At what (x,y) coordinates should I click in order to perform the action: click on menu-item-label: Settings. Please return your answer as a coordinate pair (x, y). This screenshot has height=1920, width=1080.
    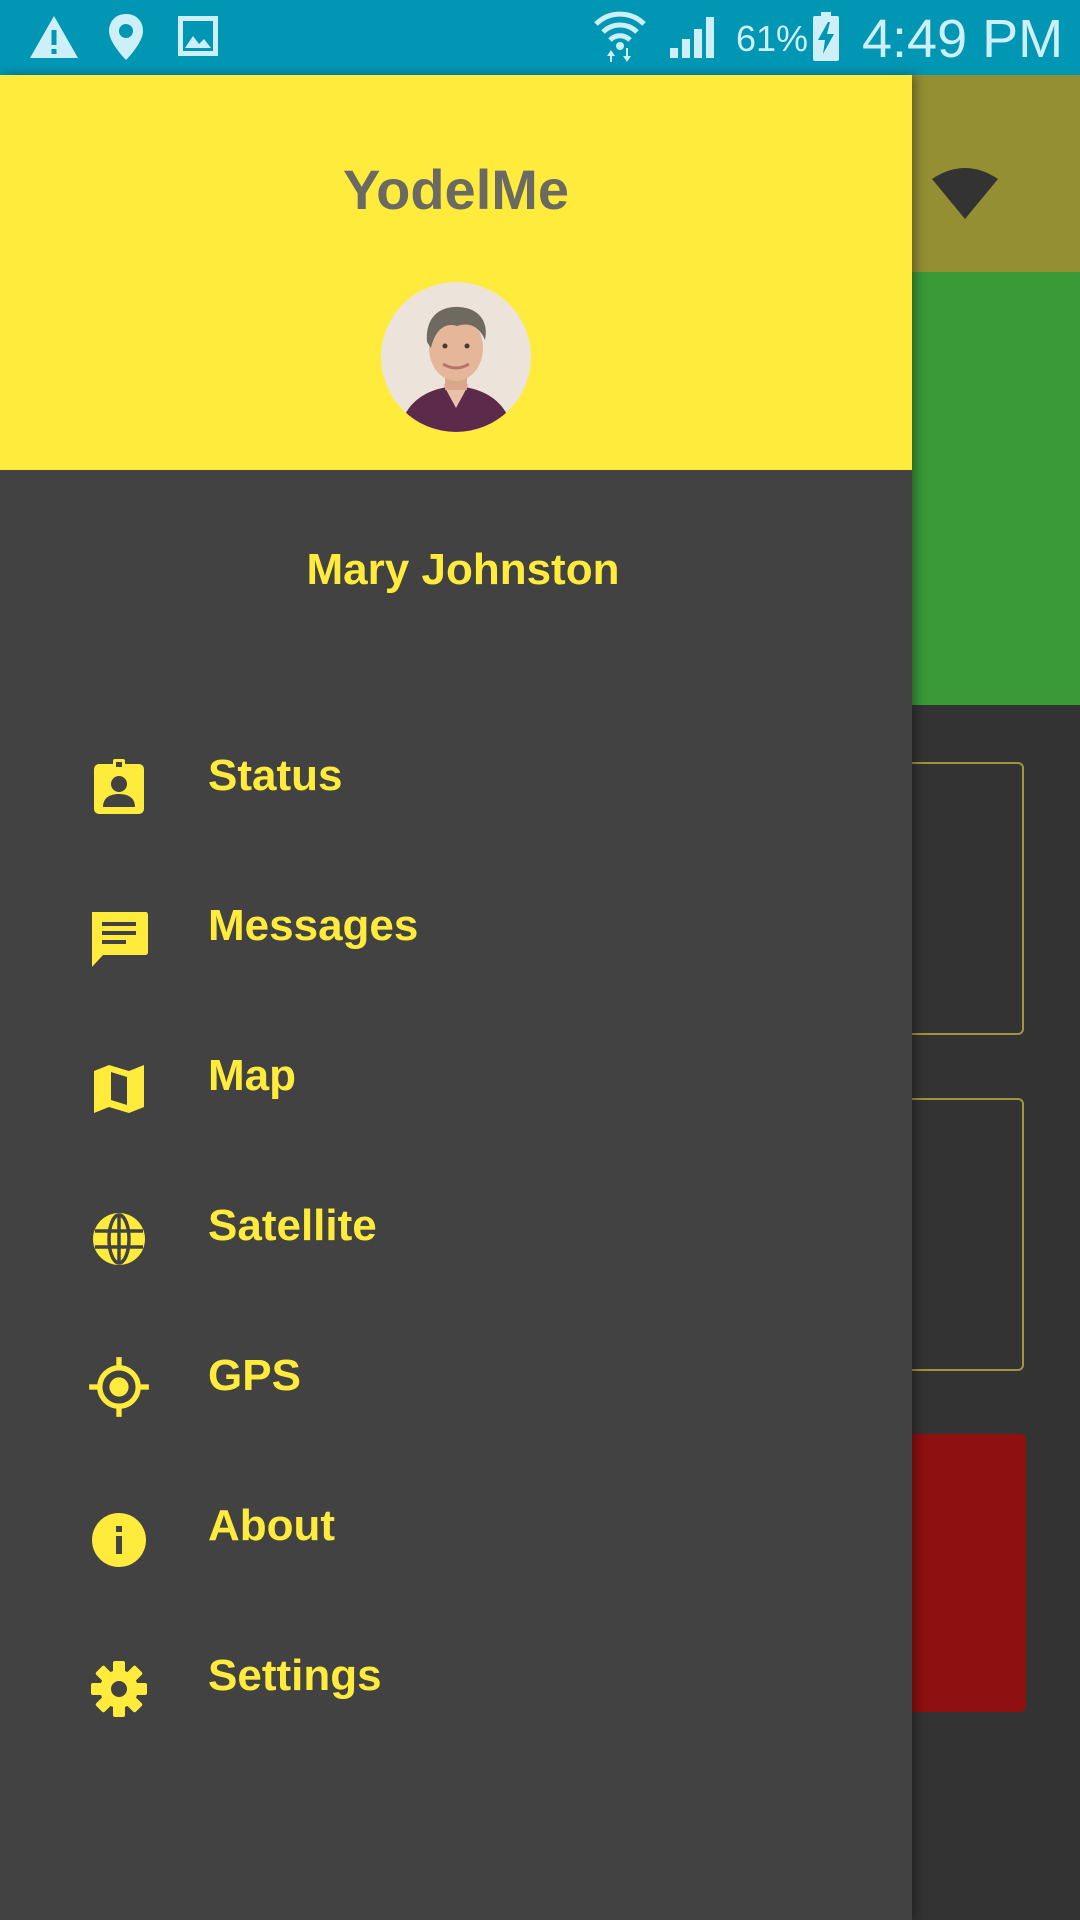
    Looking at the image, I should click on (295, 1675).